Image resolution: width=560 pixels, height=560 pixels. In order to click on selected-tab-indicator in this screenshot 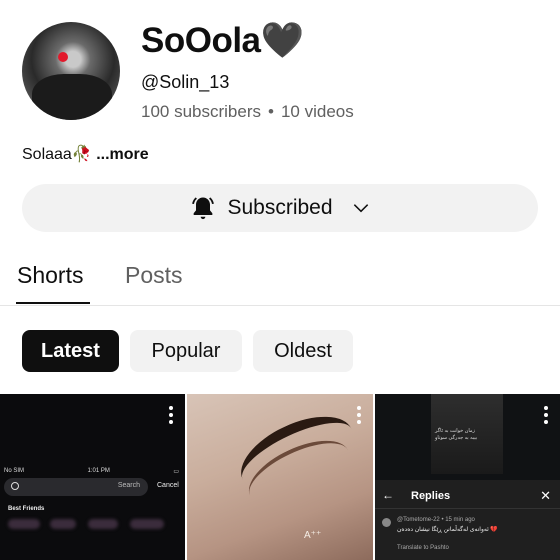, I will do `click(53, 303)`.